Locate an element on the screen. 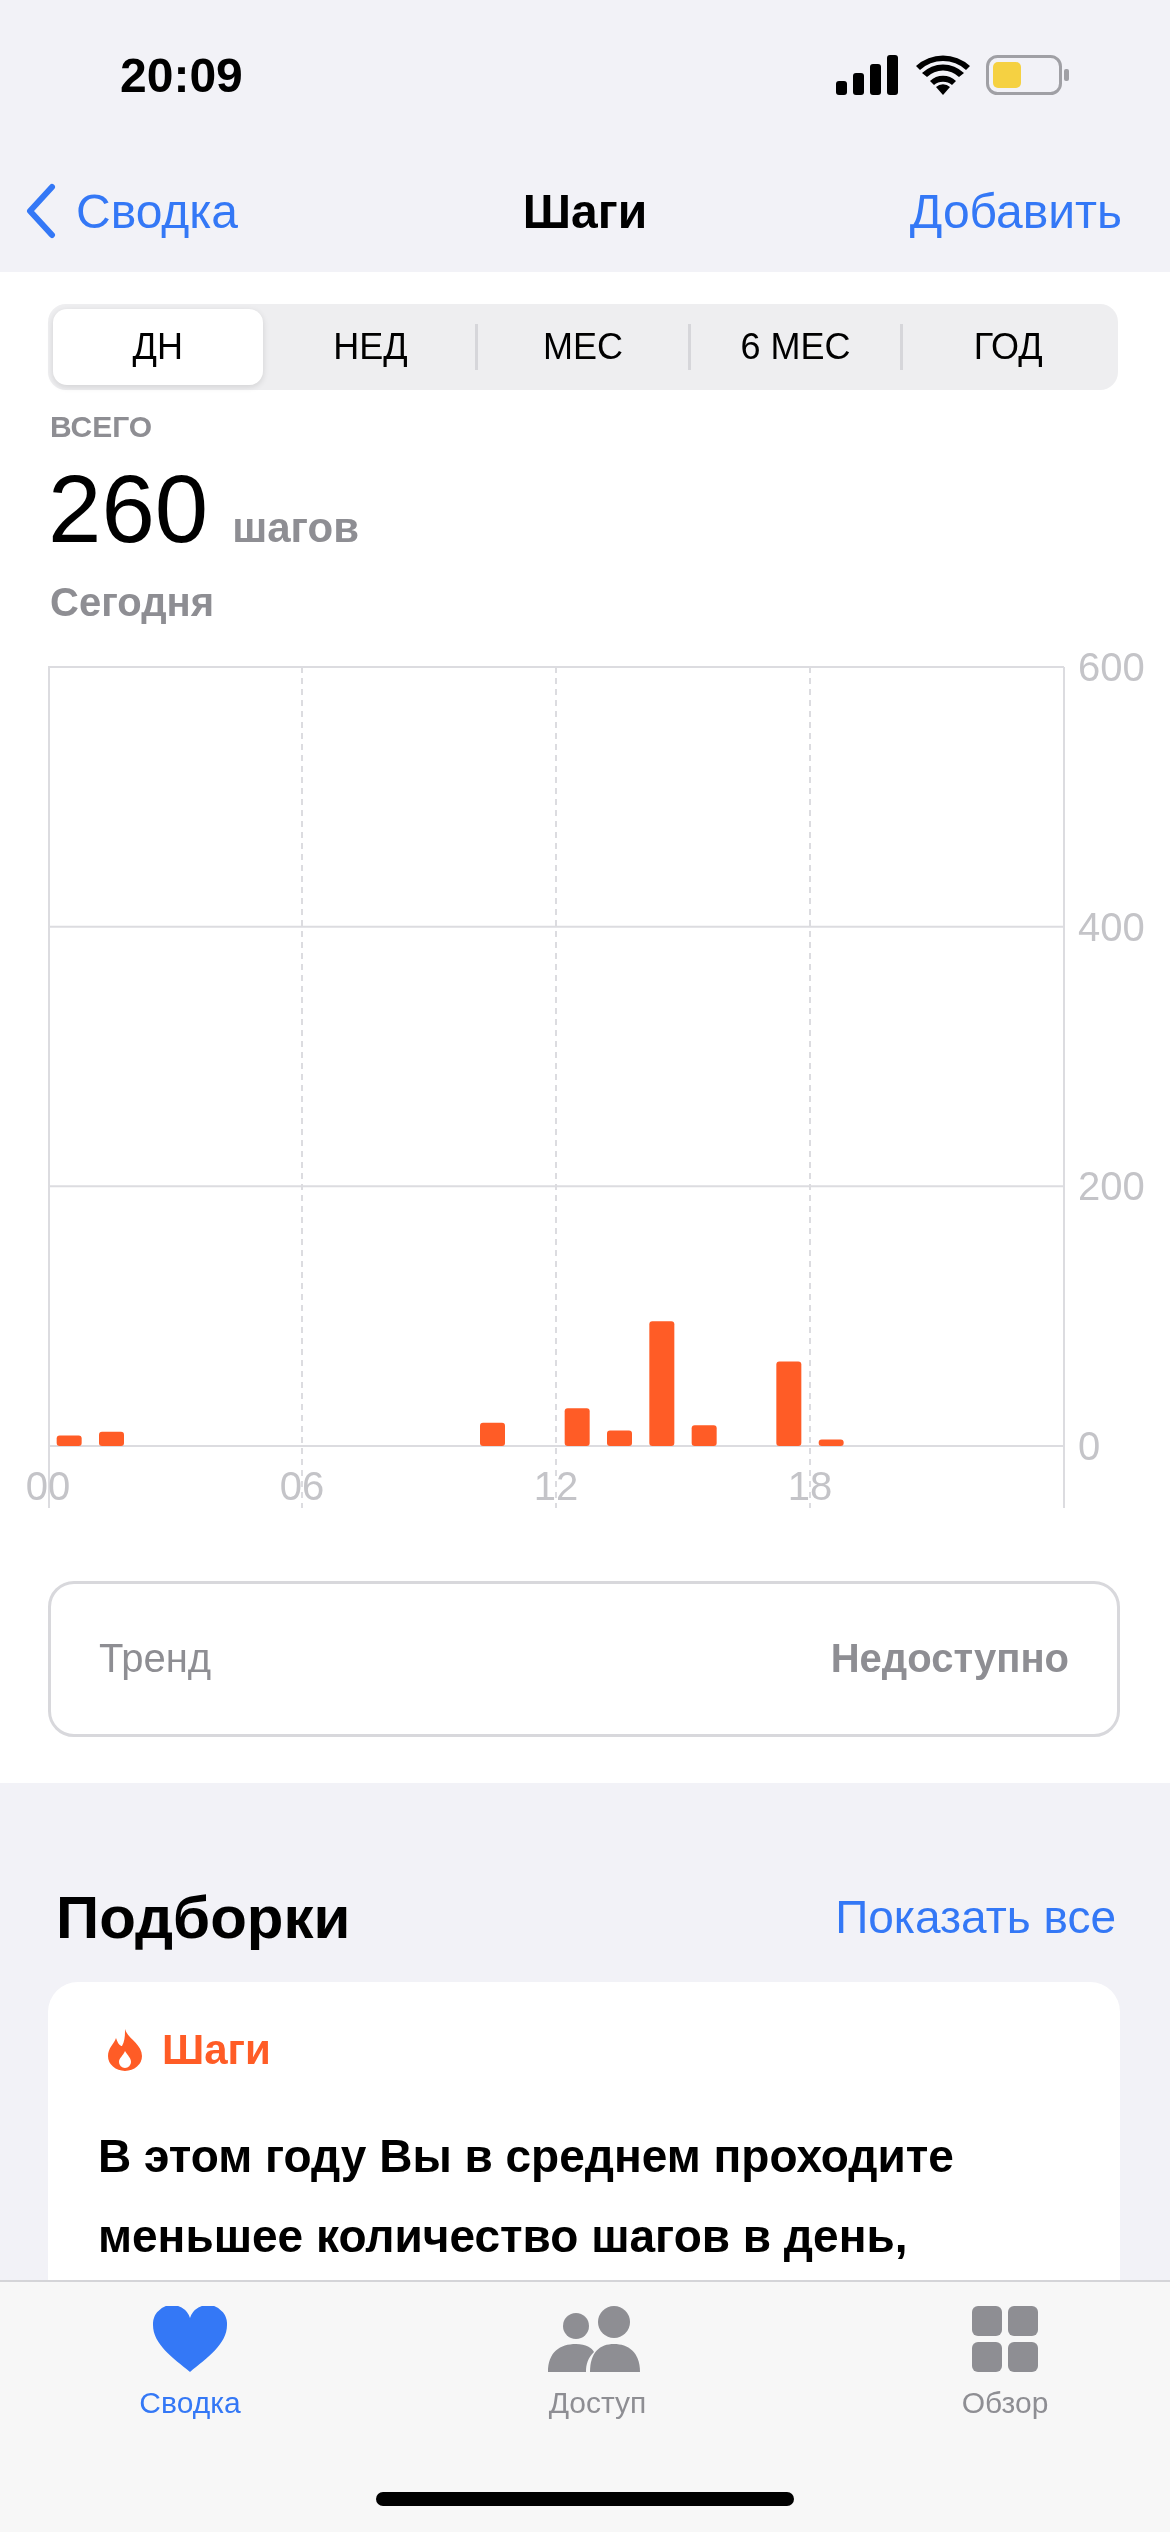 Image resolution: width=1170 pixels, height=2532 pixels. period-tab: 6 МЕС is located at coordinates (795, 347).